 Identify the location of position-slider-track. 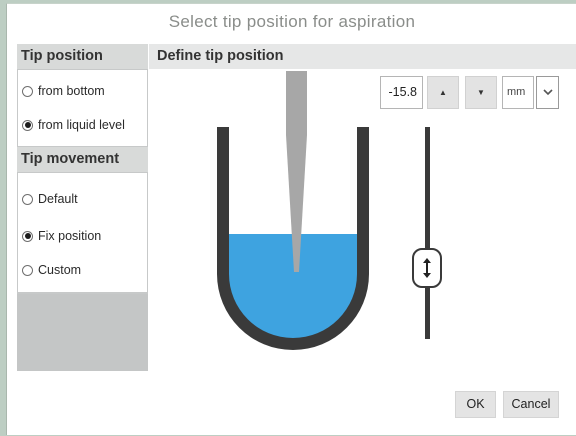
(427, 233).